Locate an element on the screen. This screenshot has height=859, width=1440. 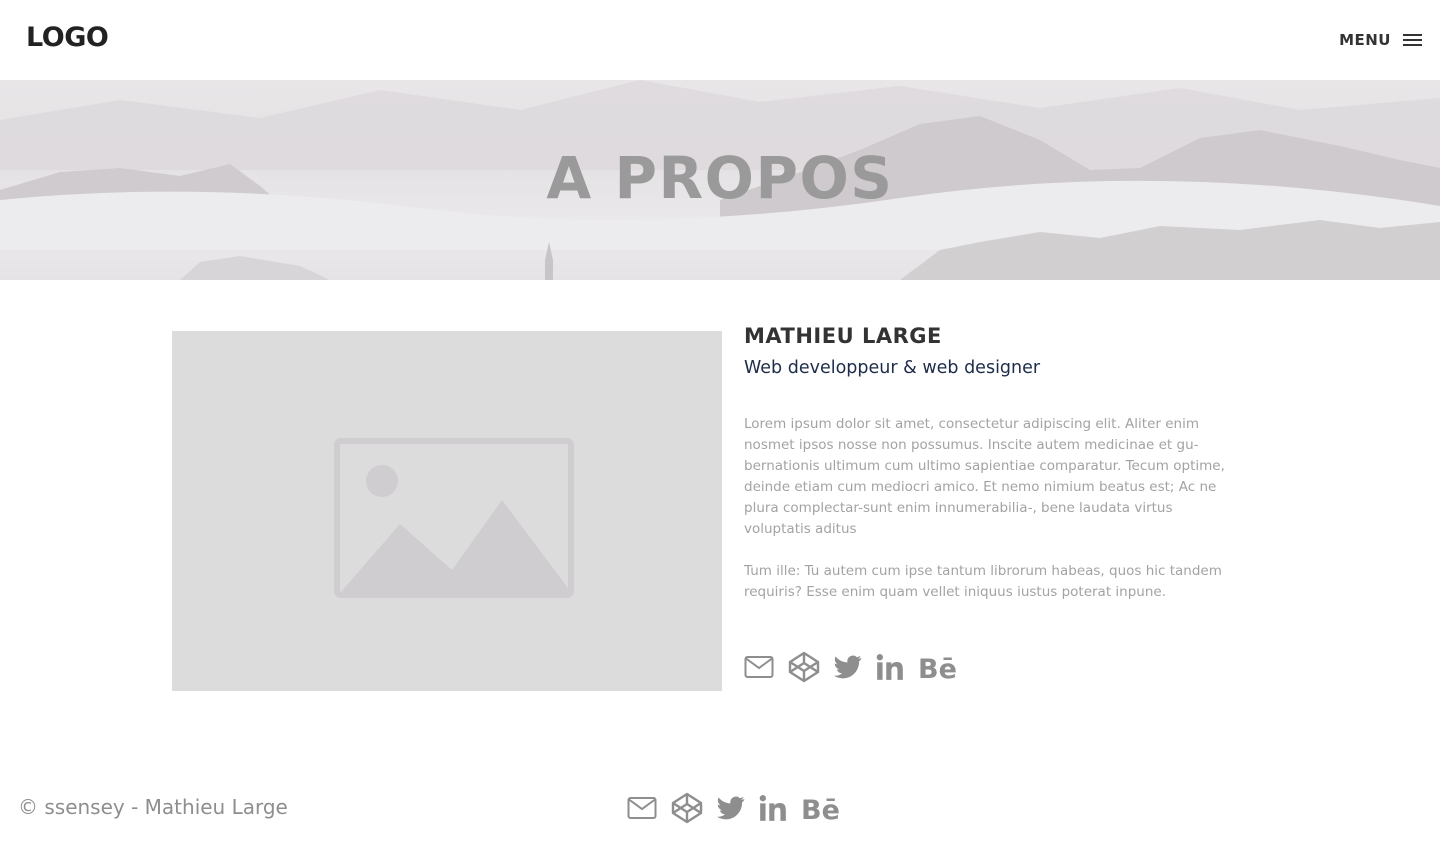
footer-social-links: Bē is located at coordinates (733, 808).